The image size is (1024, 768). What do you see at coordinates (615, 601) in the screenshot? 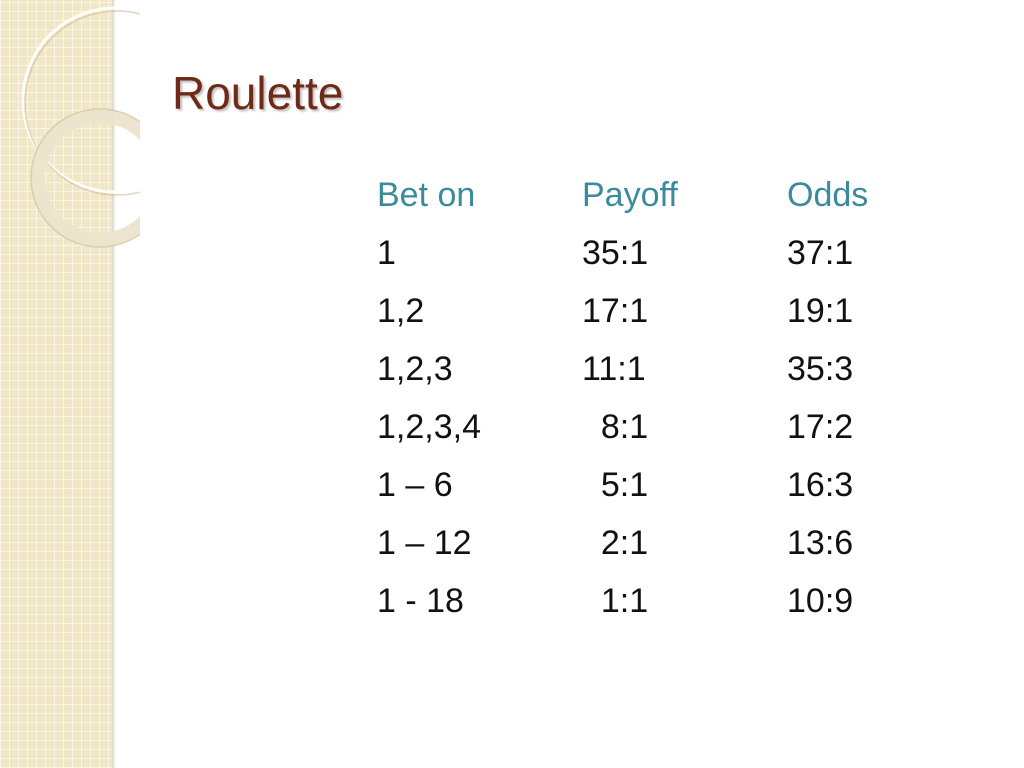
I see `payoff-cell: 1:1` at bounding box center [615, 601].